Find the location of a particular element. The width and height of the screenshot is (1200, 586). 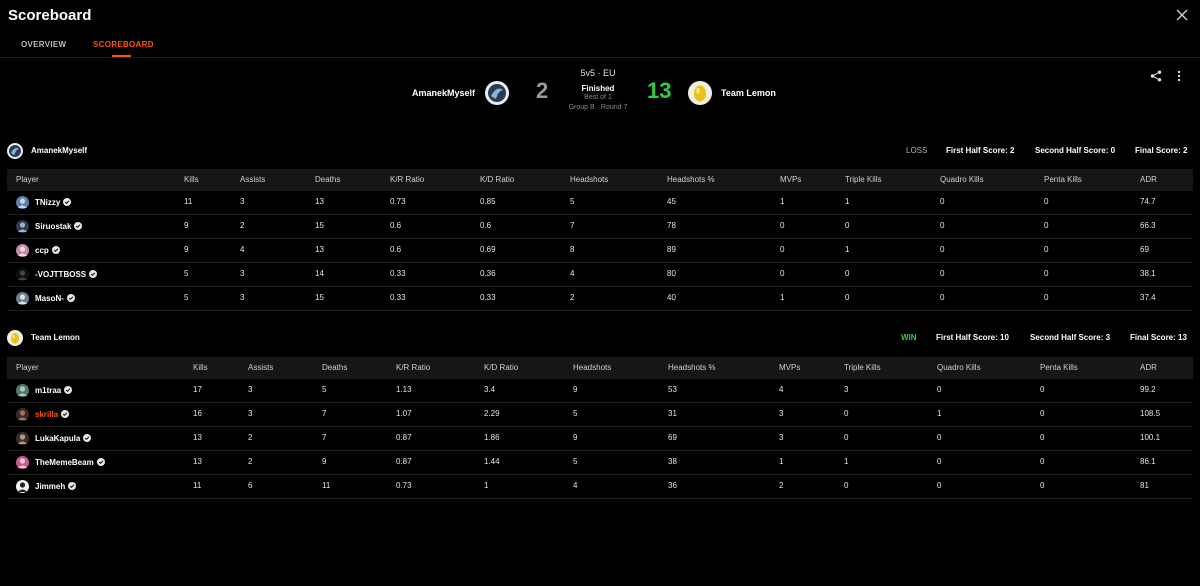

stat-cell: 3.4 is located at coordinates (490, 389).